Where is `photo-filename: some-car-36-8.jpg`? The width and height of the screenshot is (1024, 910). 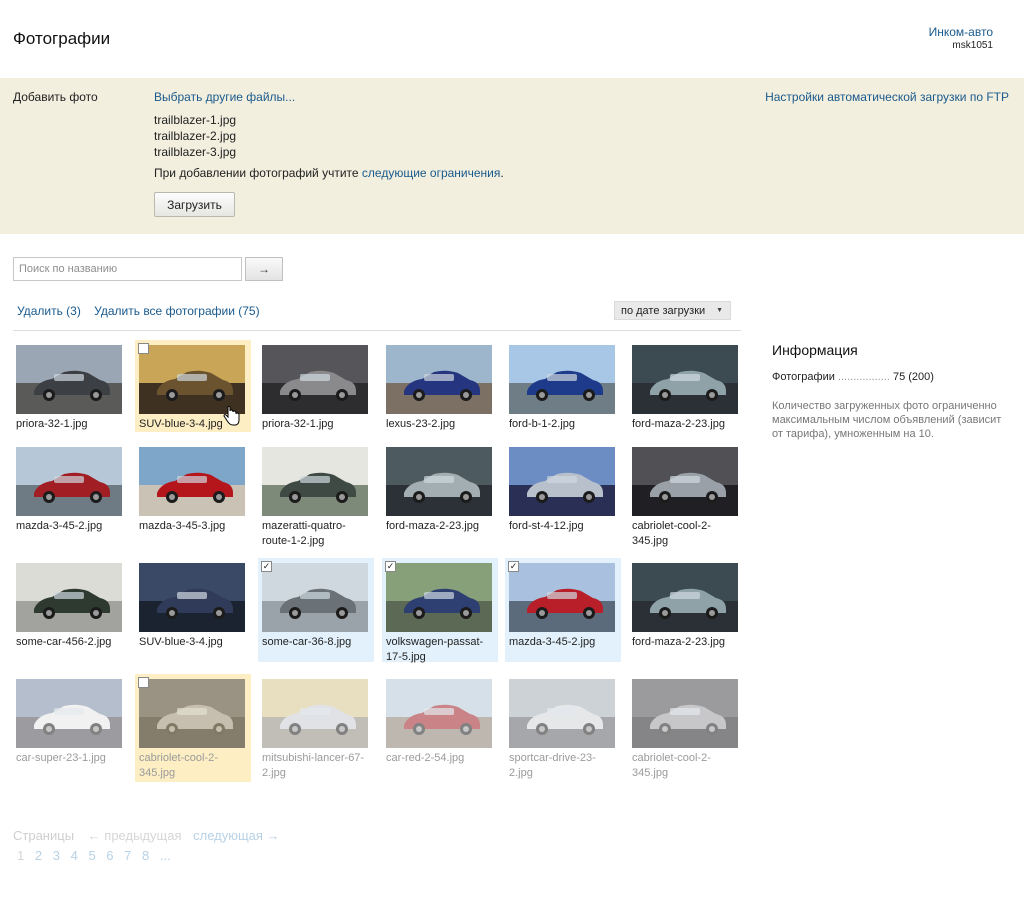
photo-filename: some-car-36-8.jpg is located at coordinates (307, 642).